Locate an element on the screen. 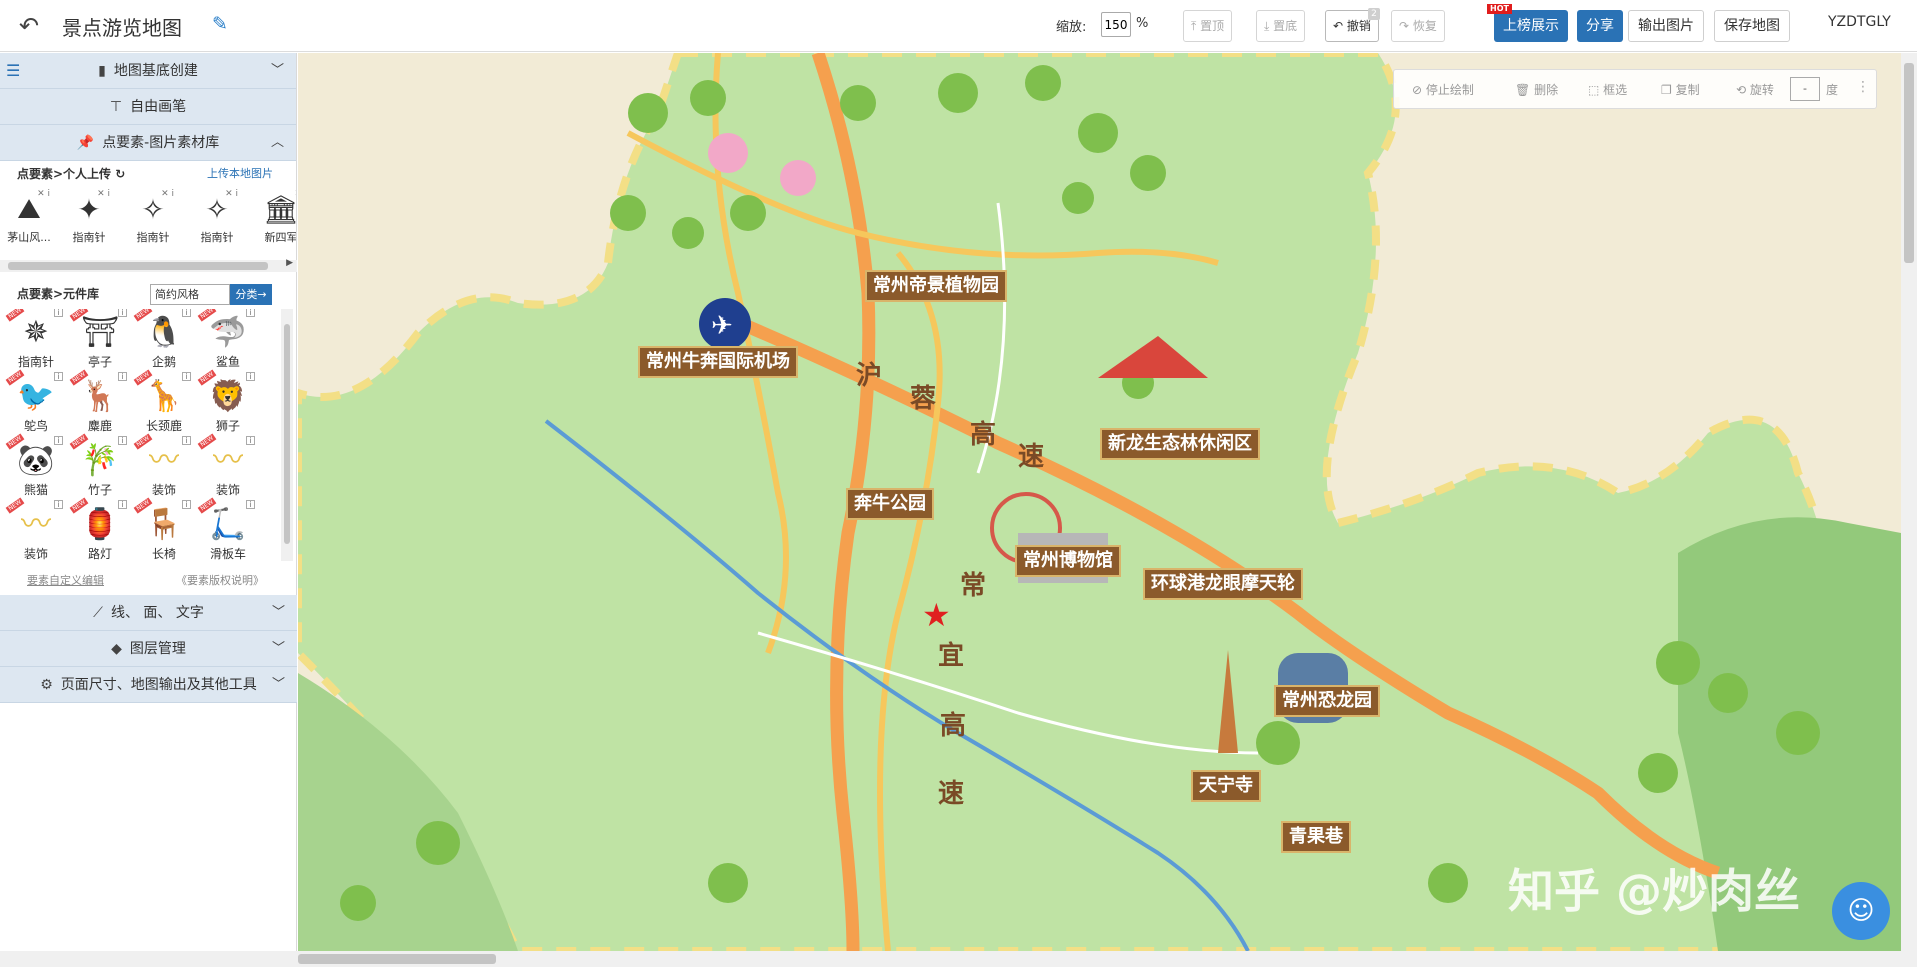  scroll-right-icon: ▶ is located at coordinates (289, 263).